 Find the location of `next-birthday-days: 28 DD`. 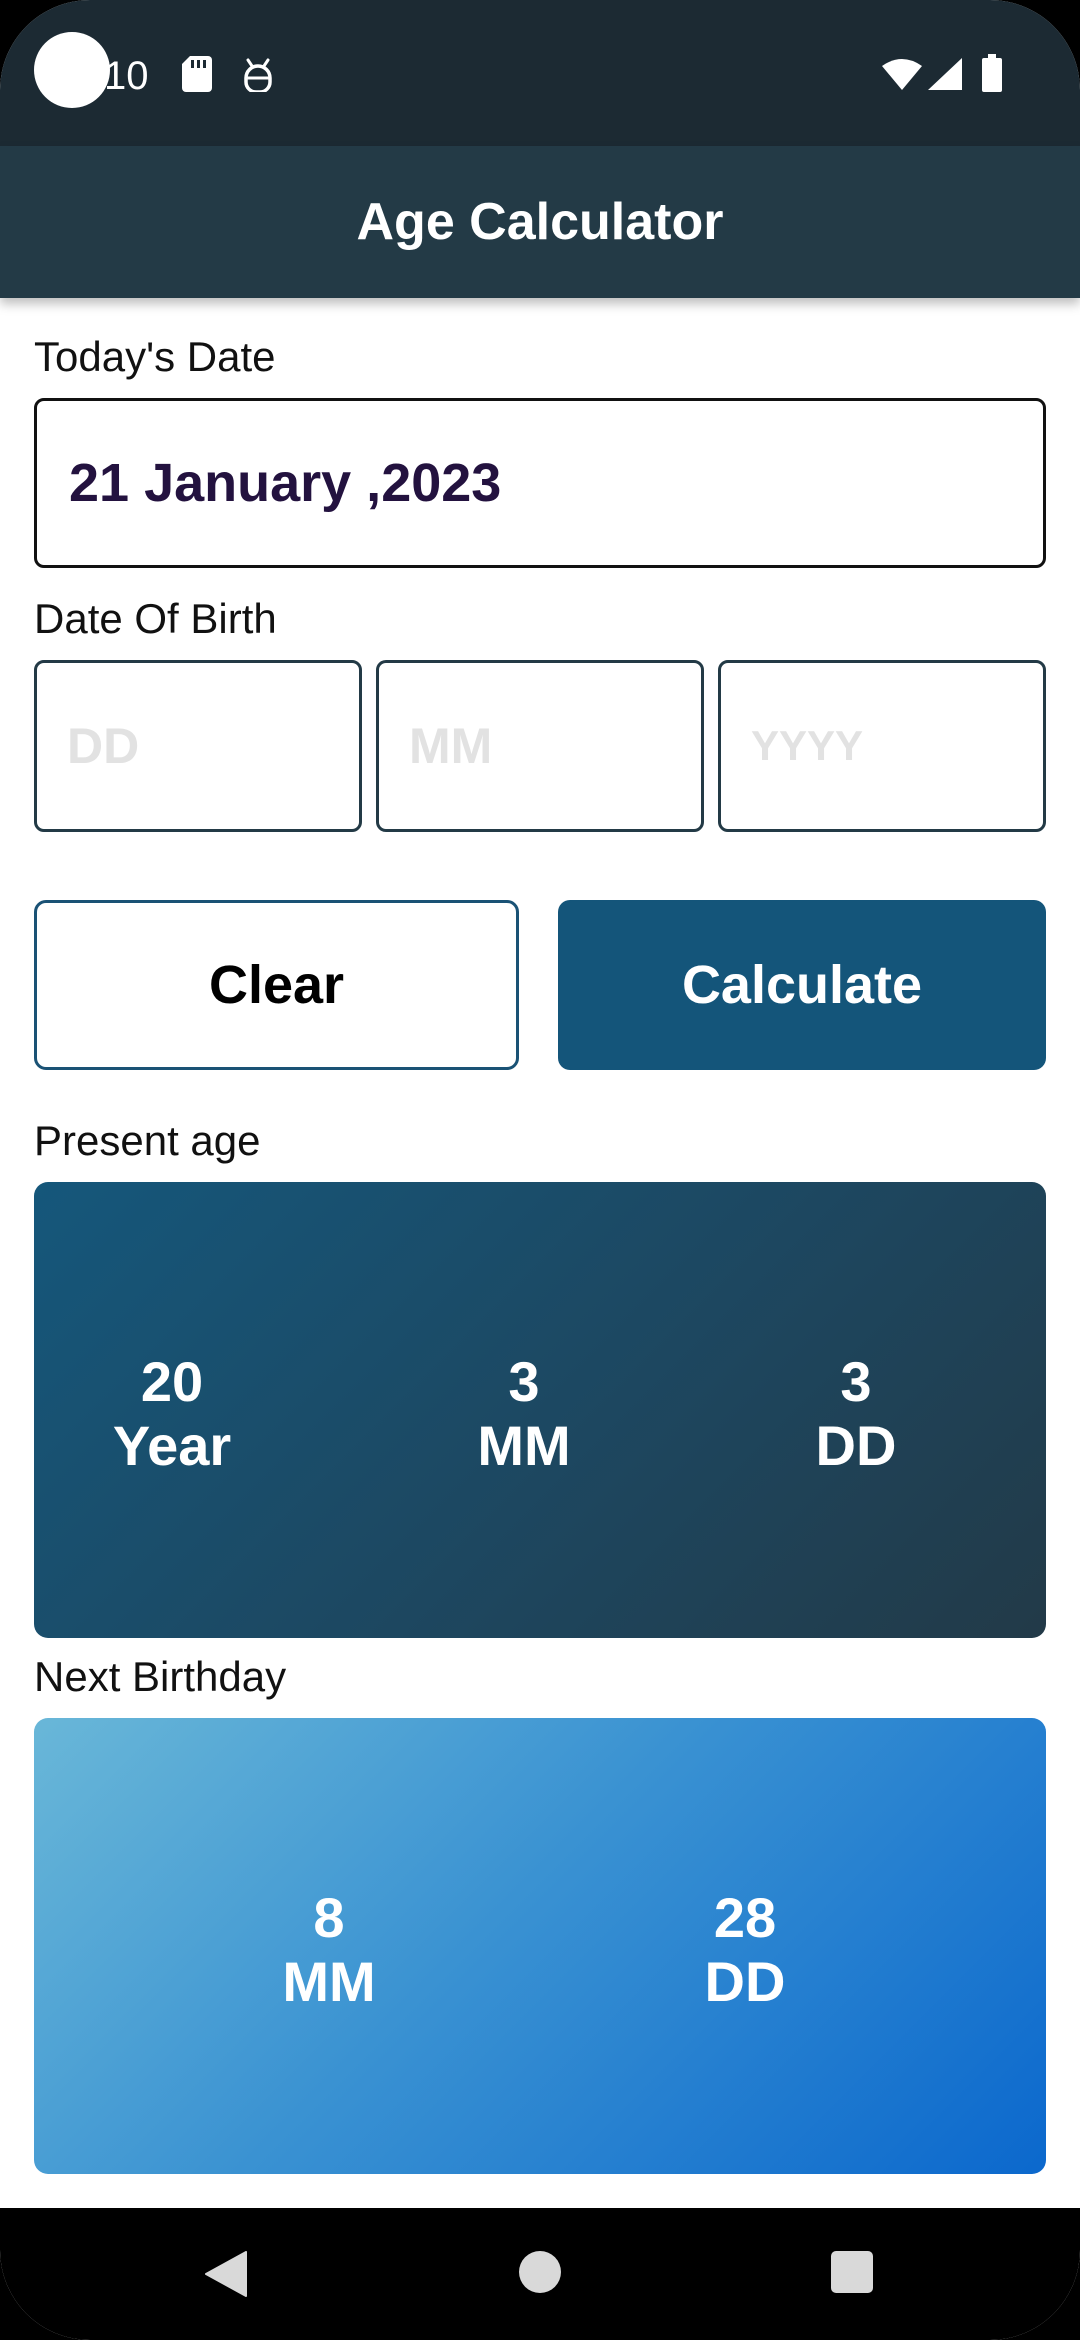

next-birthday-days: 28 DD is located at coordinates (745, 1950).